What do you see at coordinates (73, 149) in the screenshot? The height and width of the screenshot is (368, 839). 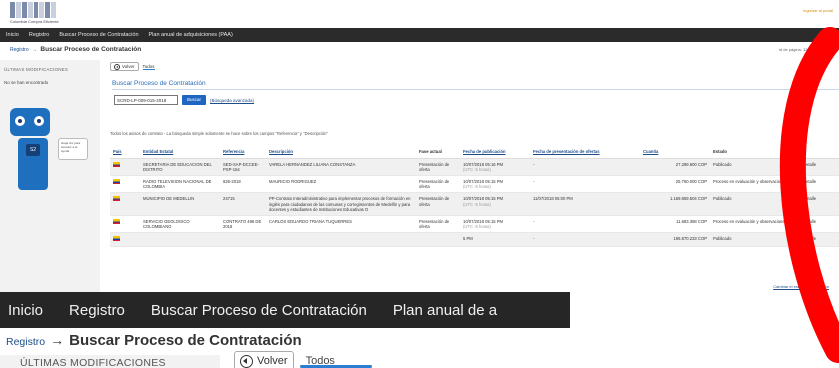 I see `help-bubble: Haga clic para acceder a la ayuda` at bounding box center [73, 149].